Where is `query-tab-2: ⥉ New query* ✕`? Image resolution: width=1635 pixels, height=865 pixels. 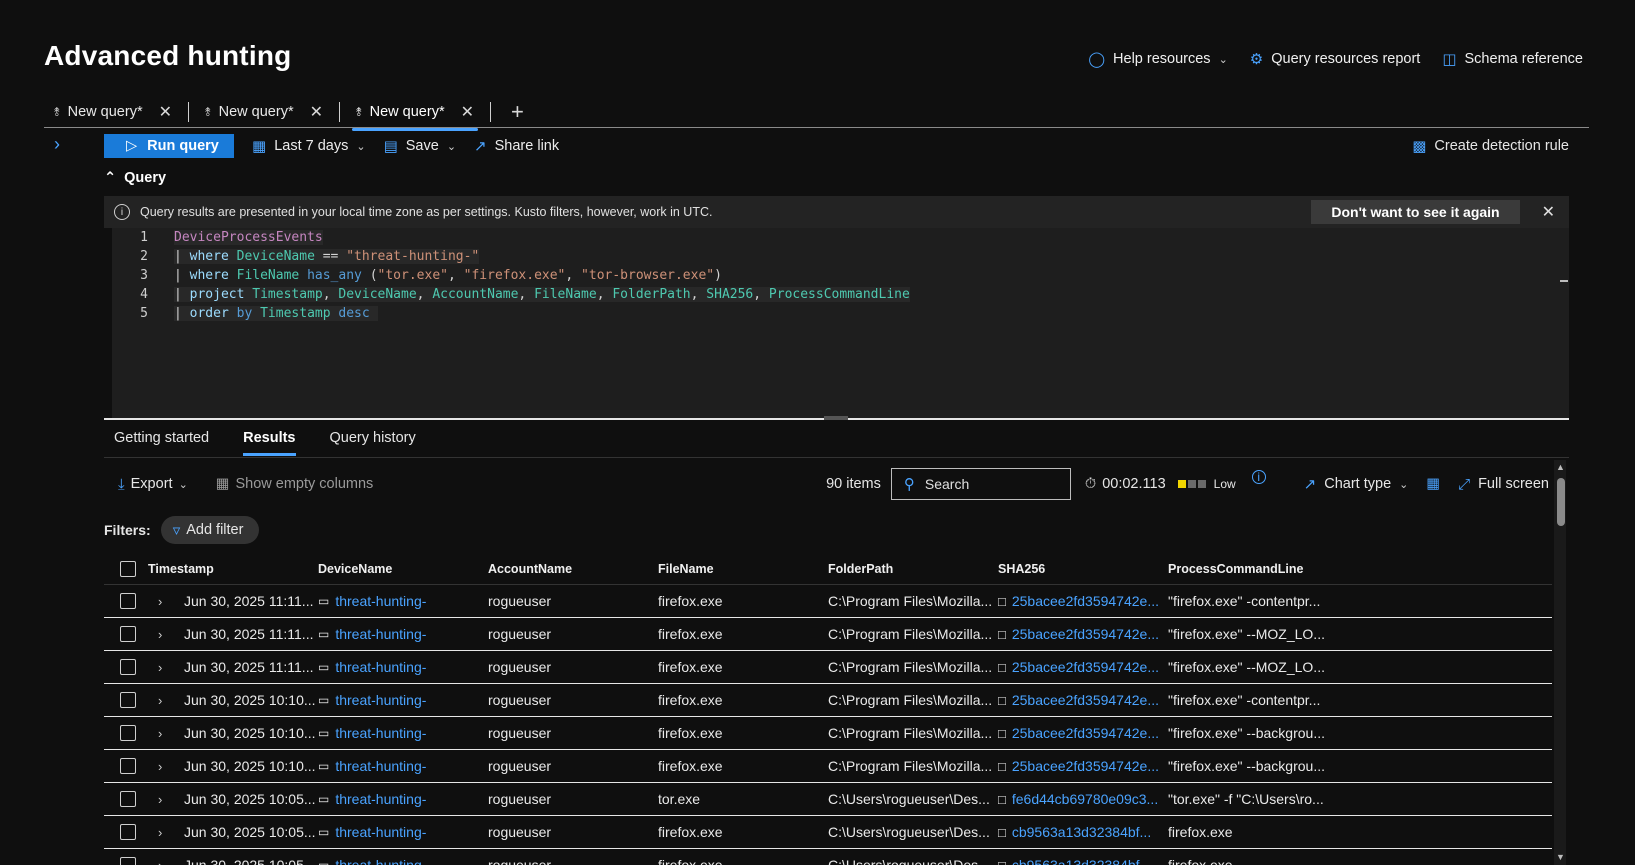 query-tab-2: ⥉ New query* ✕ is located at coordinates (264, 112).